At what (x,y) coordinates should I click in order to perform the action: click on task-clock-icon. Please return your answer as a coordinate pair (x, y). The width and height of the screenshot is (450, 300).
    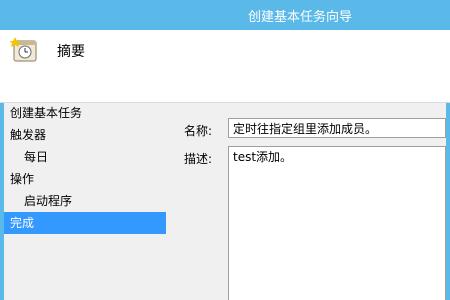
    Looking at the image, I should click on (23, 49).